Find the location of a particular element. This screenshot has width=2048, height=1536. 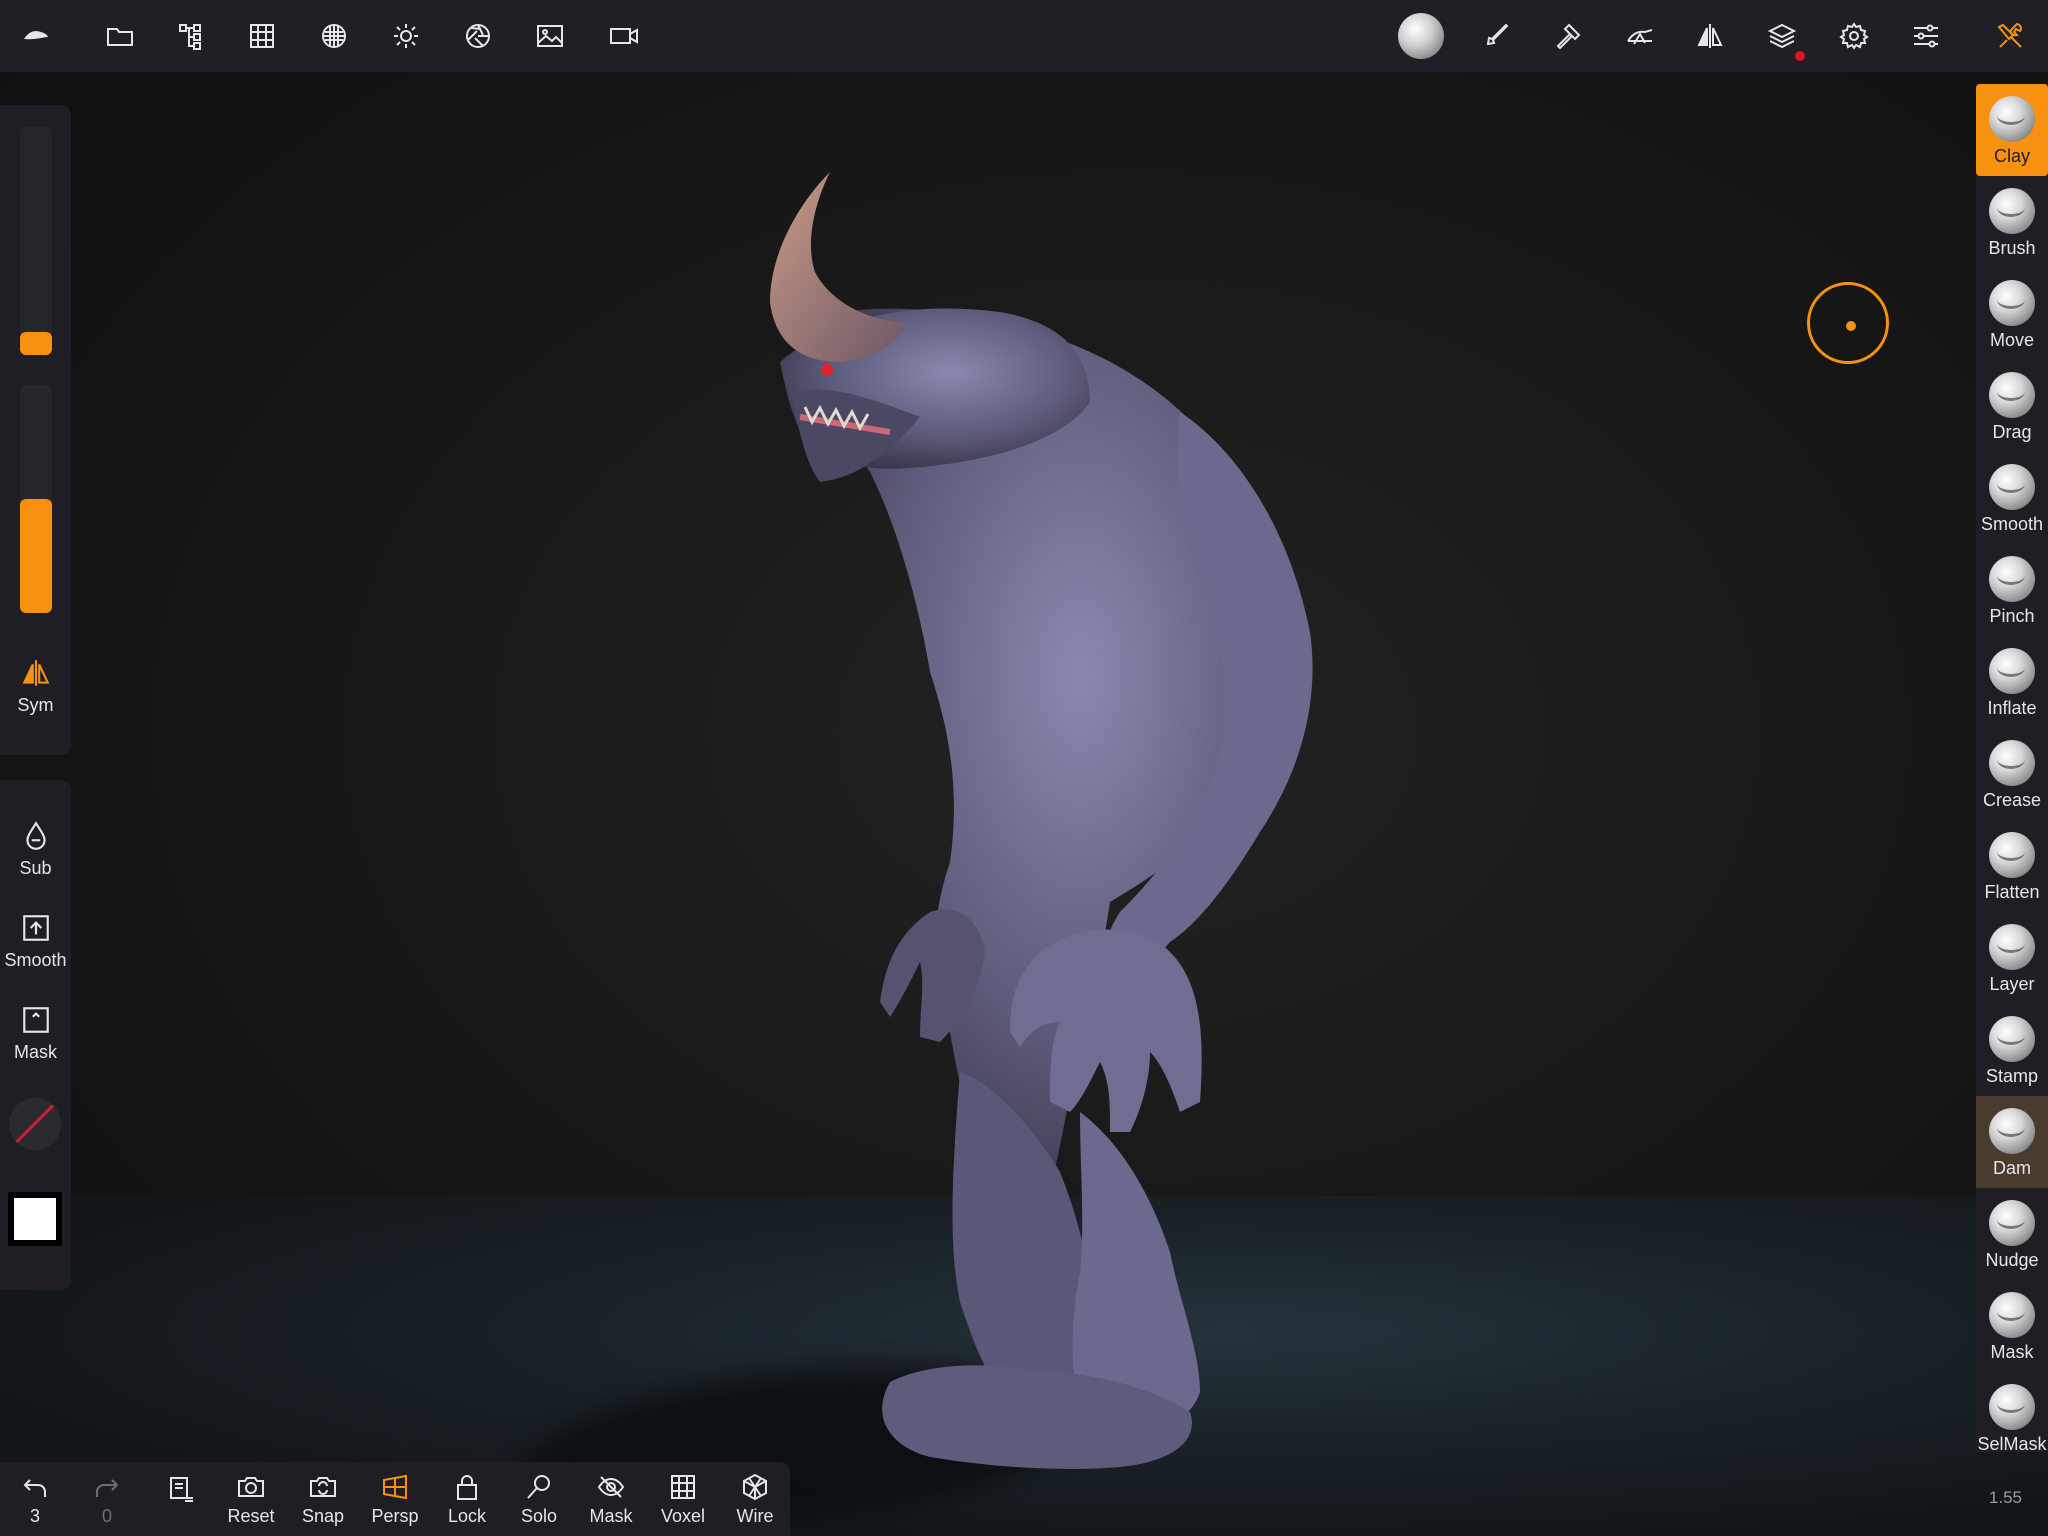

snap-camera-button: Snap is located at coordinates (323, 1499).